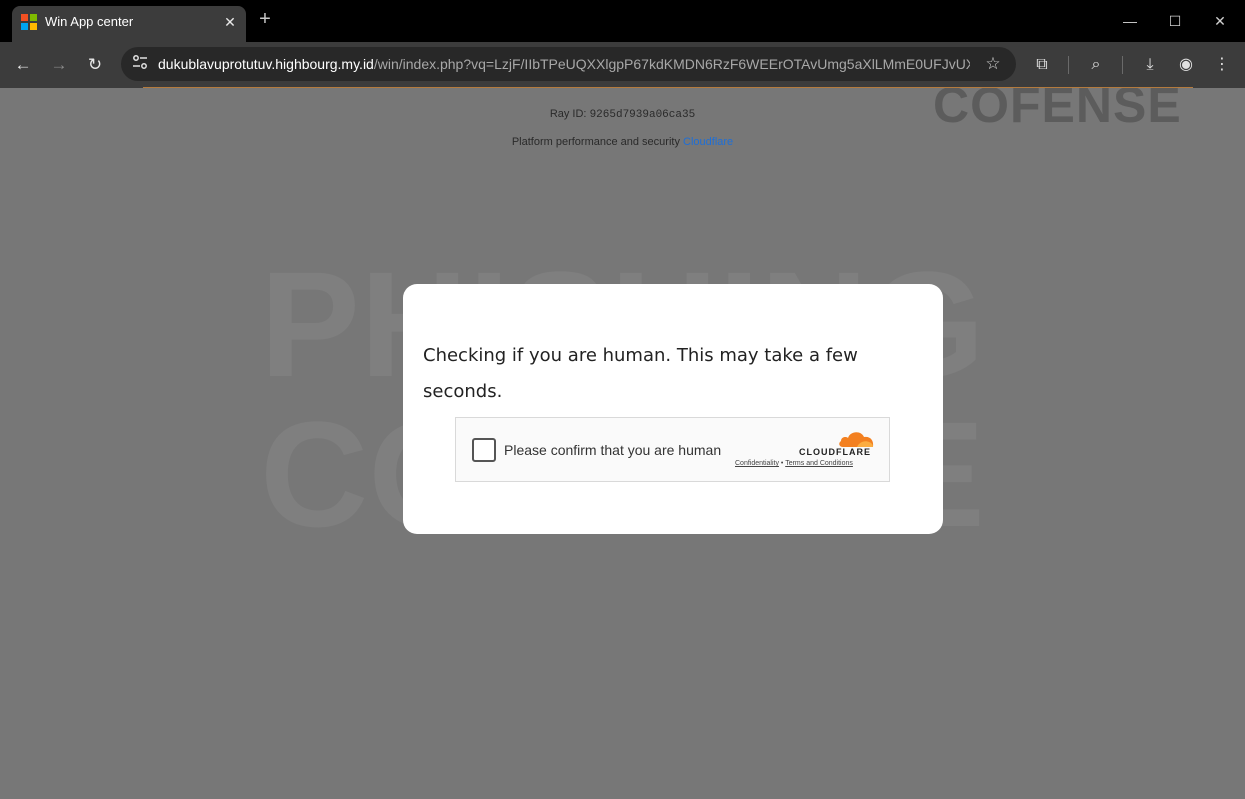  What do you see at coordinates (95, 65) in the screenshot?
I see `reload-button: ↻` at bounding box center [95, 65].